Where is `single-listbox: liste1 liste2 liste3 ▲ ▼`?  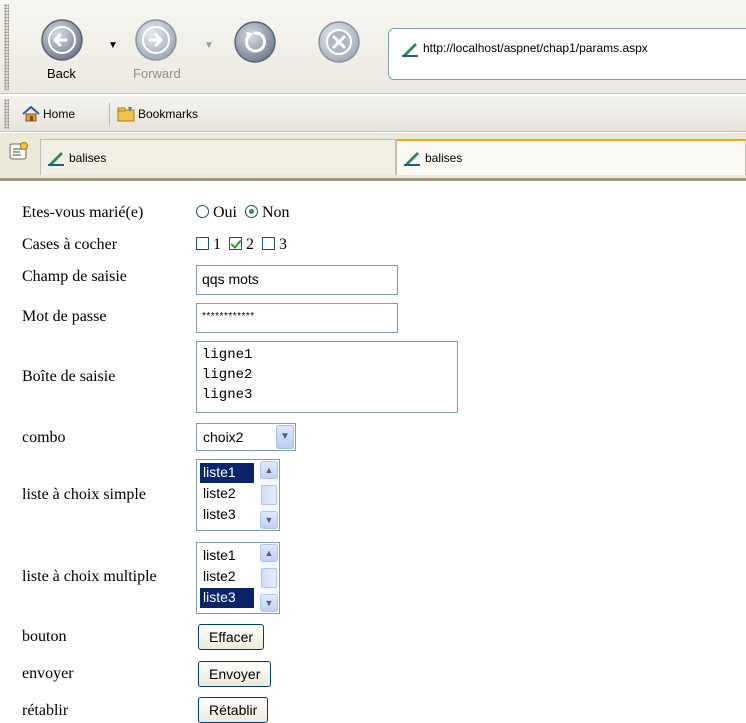
single-listbox: liste1 liste2 liste3 ▲ ▼ is located at coordinates (238, 495).